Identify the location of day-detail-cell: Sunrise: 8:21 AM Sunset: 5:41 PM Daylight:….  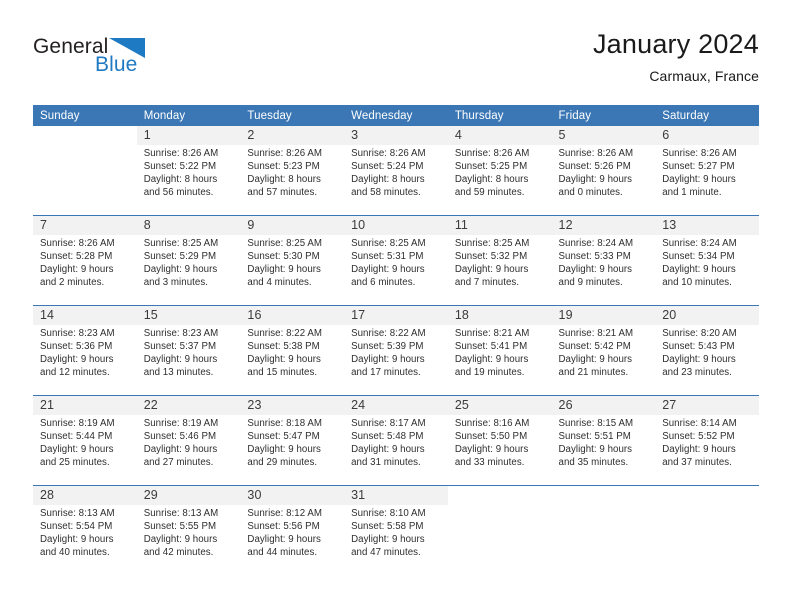
(499, 360).